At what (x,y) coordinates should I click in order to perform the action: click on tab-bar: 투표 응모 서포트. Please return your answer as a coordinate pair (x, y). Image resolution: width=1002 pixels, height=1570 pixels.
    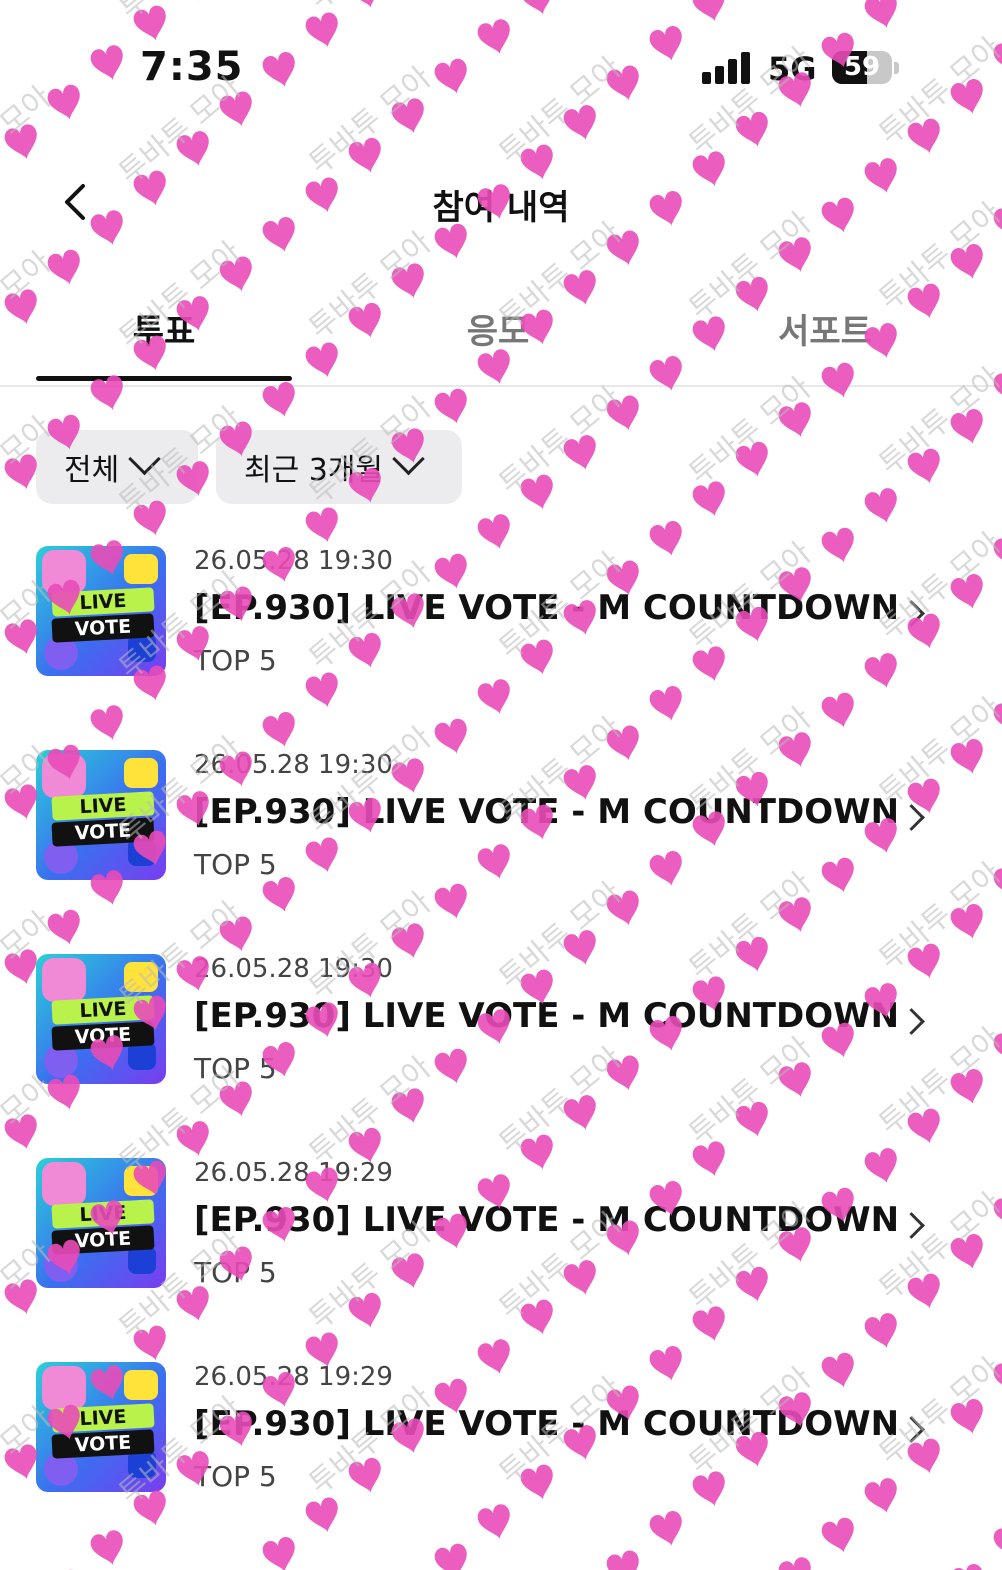
    Looking at the image, I should click on (501, 338).